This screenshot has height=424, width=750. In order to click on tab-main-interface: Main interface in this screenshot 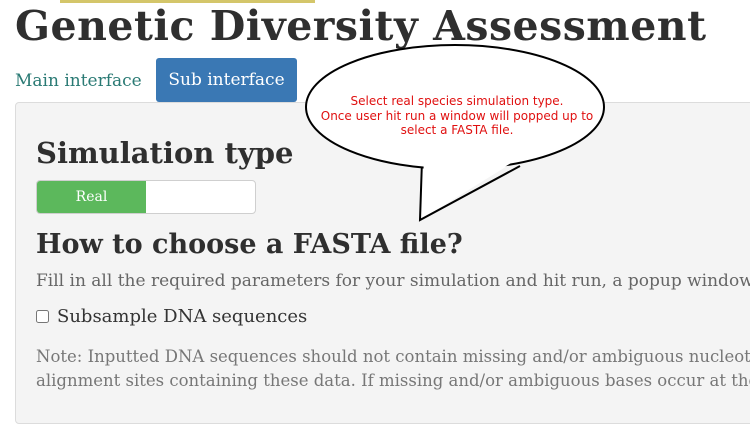, I will do `click(78, 81)`.